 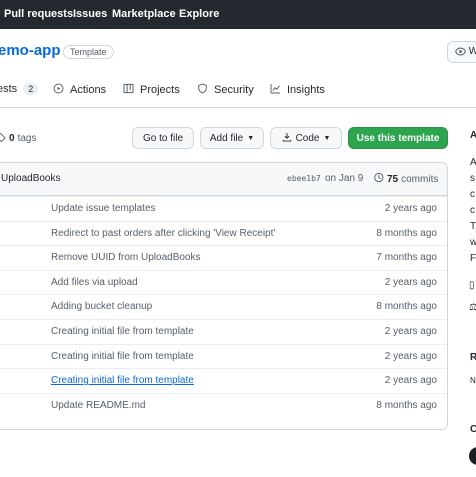 I want to click on tab-label: ests, so click(x=9, y=89).